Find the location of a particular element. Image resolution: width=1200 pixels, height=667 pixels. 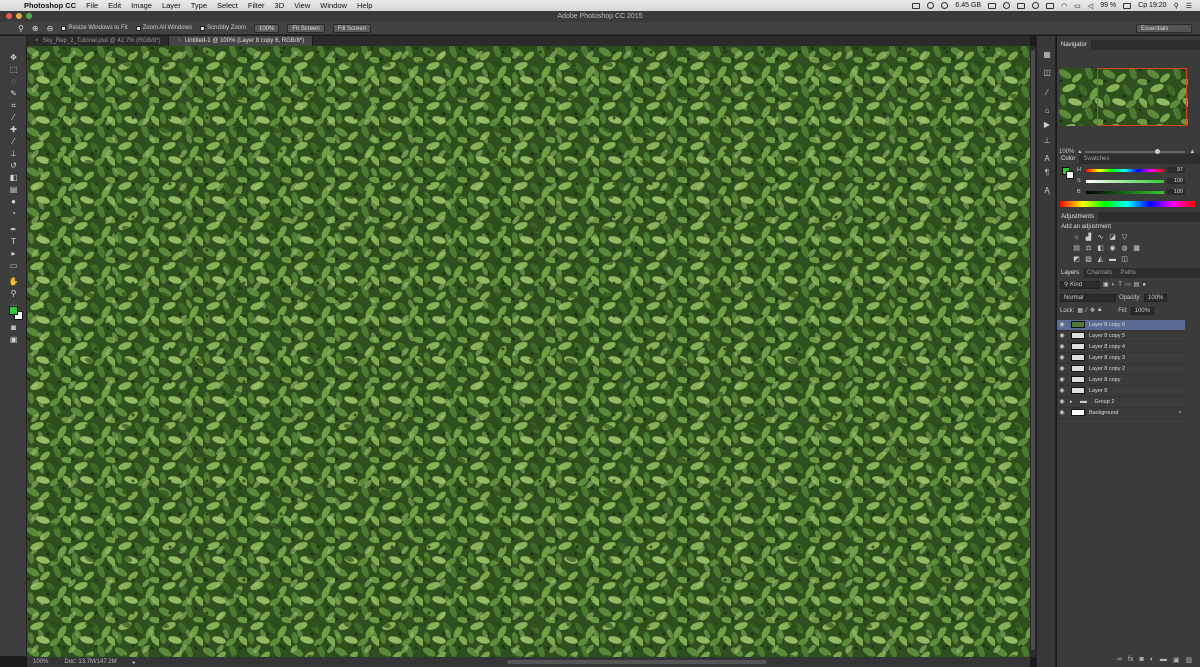

lock-image-icon: ⁄ is located at coordinates (1086, 311).